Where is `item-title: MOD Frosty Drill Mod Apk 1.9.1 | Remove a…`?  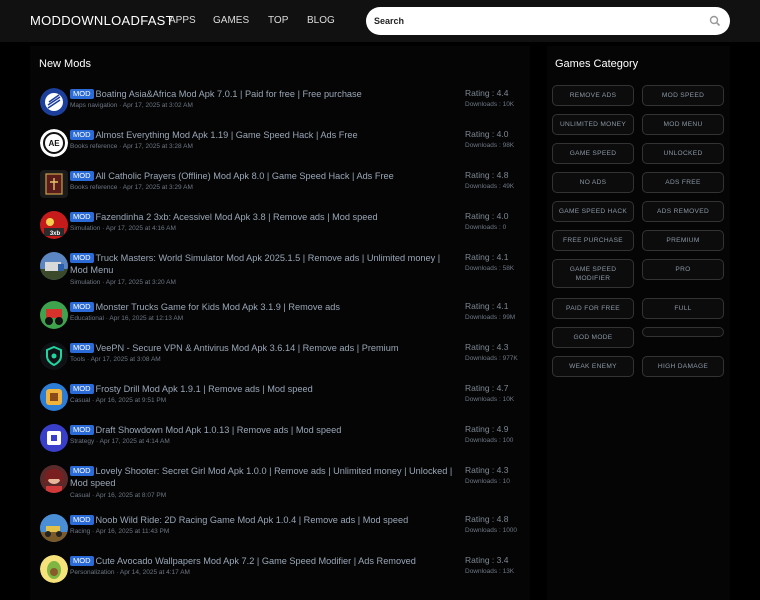 item-title: MOD Frosty Drill Mod Apk 1.9.1 | Remove a… is located at coordinates (263, 389).